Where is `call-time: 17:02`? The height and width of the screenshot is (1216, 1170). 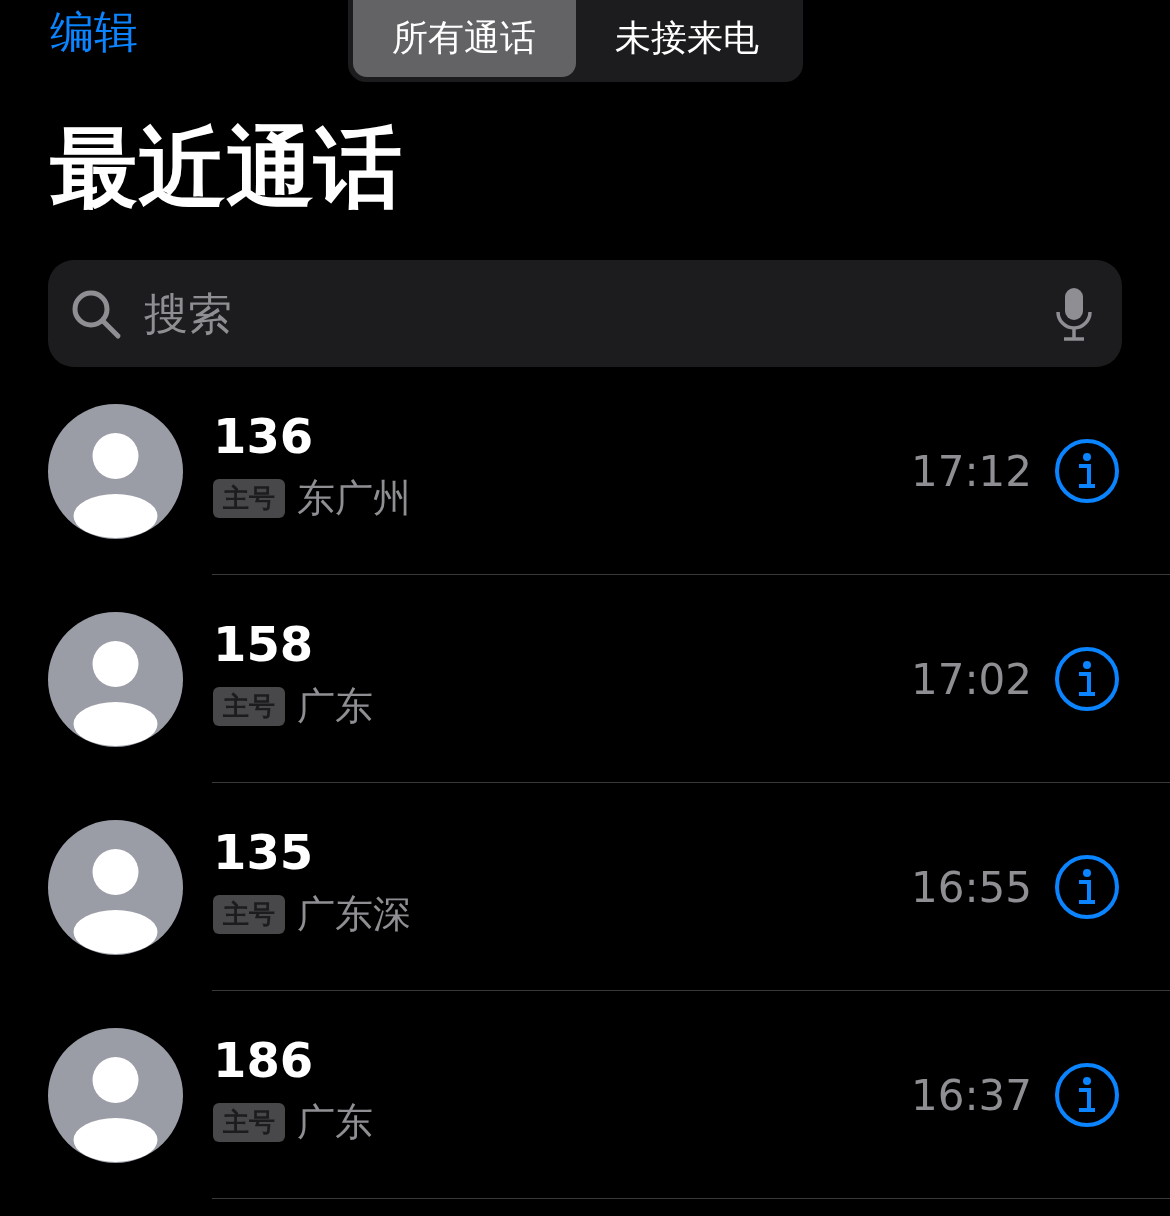 call-time: 17:02 is located at coordinates (971, 679).